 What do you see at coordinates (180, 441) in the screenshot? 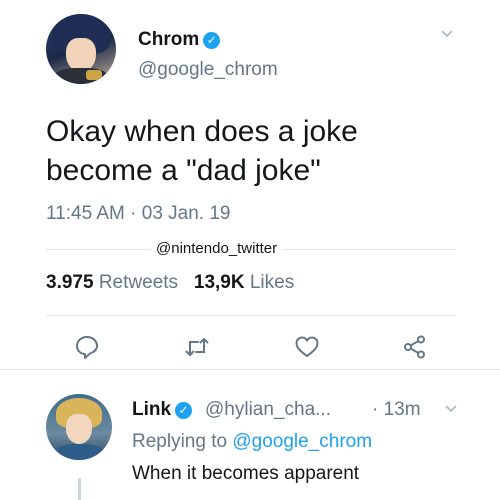
I see `replying-prefix: Replying to` at bounding box center [180, 441].